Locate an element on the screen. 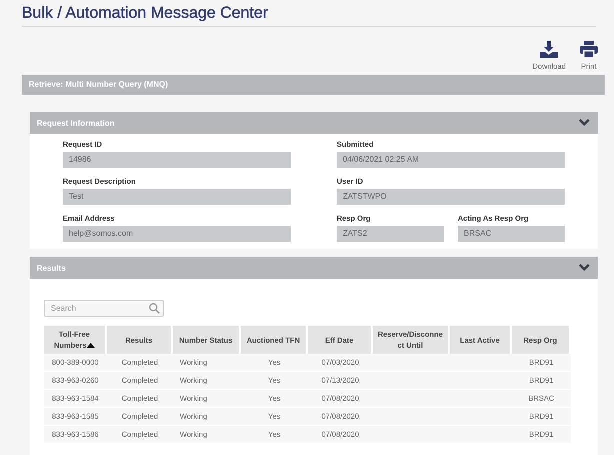 The height and width of the screenshot is (455, 614). readonly-field: ZATS2 is located at coordinates (390, 234).